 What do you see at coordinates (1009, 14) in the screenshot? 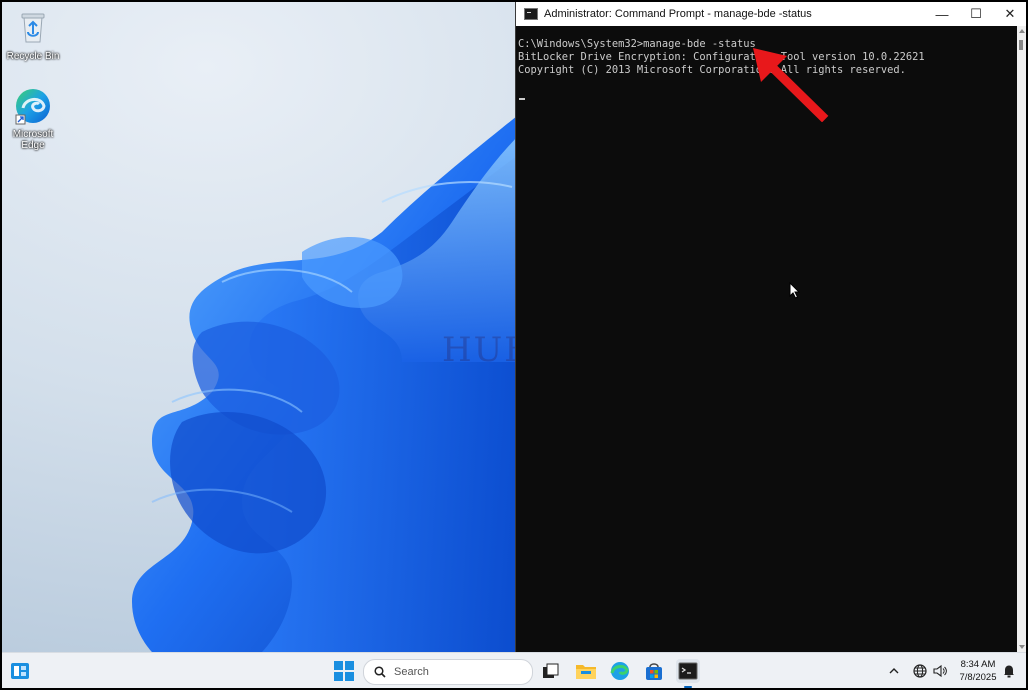
I see `close-button: ✕` at bounding box center [1009, 14].